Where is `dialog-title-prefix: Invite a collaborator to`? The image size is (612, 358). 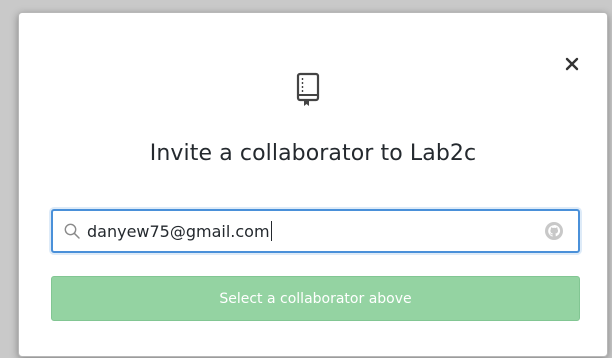 dialog-title-prefix: Invite a collaborator to is located at coordinates (279, 153).